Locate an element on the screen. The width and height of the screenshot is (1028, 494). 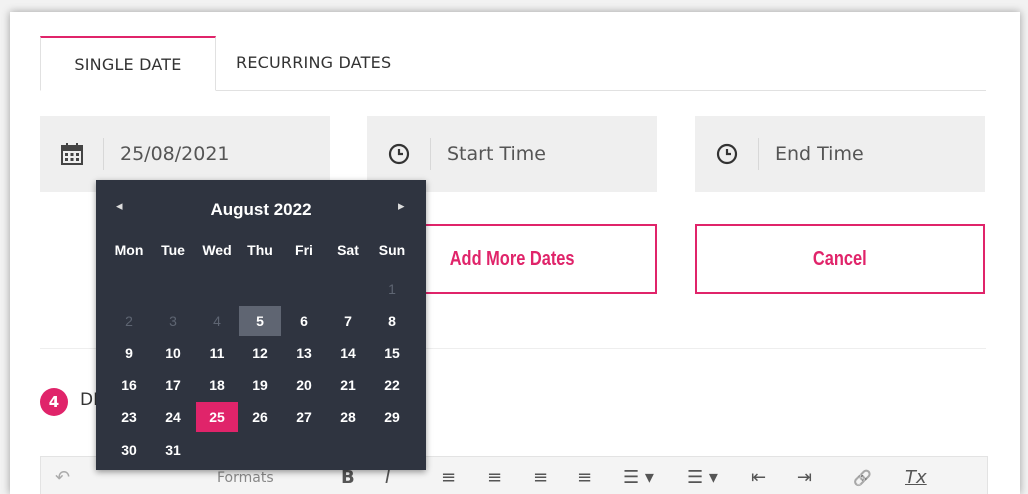
calendar-day: 9 is located at coordinates (129, 353).